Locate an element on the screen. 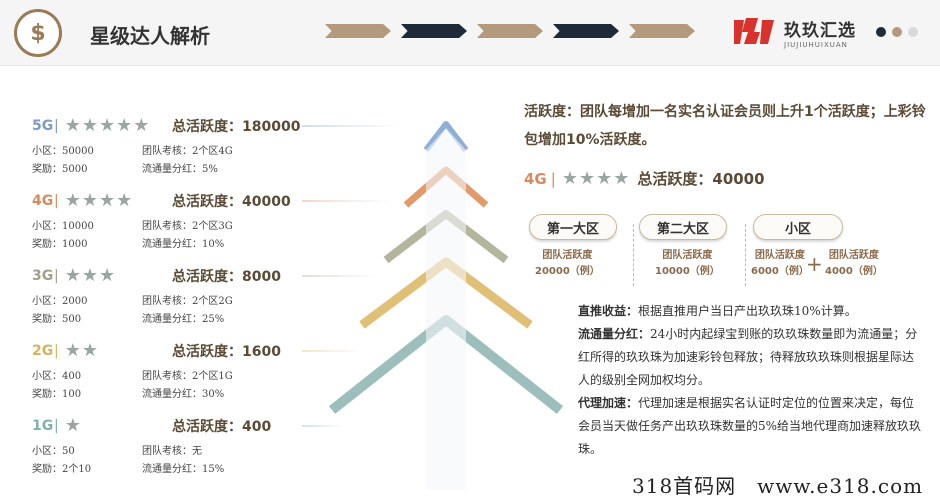 The height and width of the screenshot is (499, 940). level-reward: 奖励：500 is located at coordinates (57, 319).